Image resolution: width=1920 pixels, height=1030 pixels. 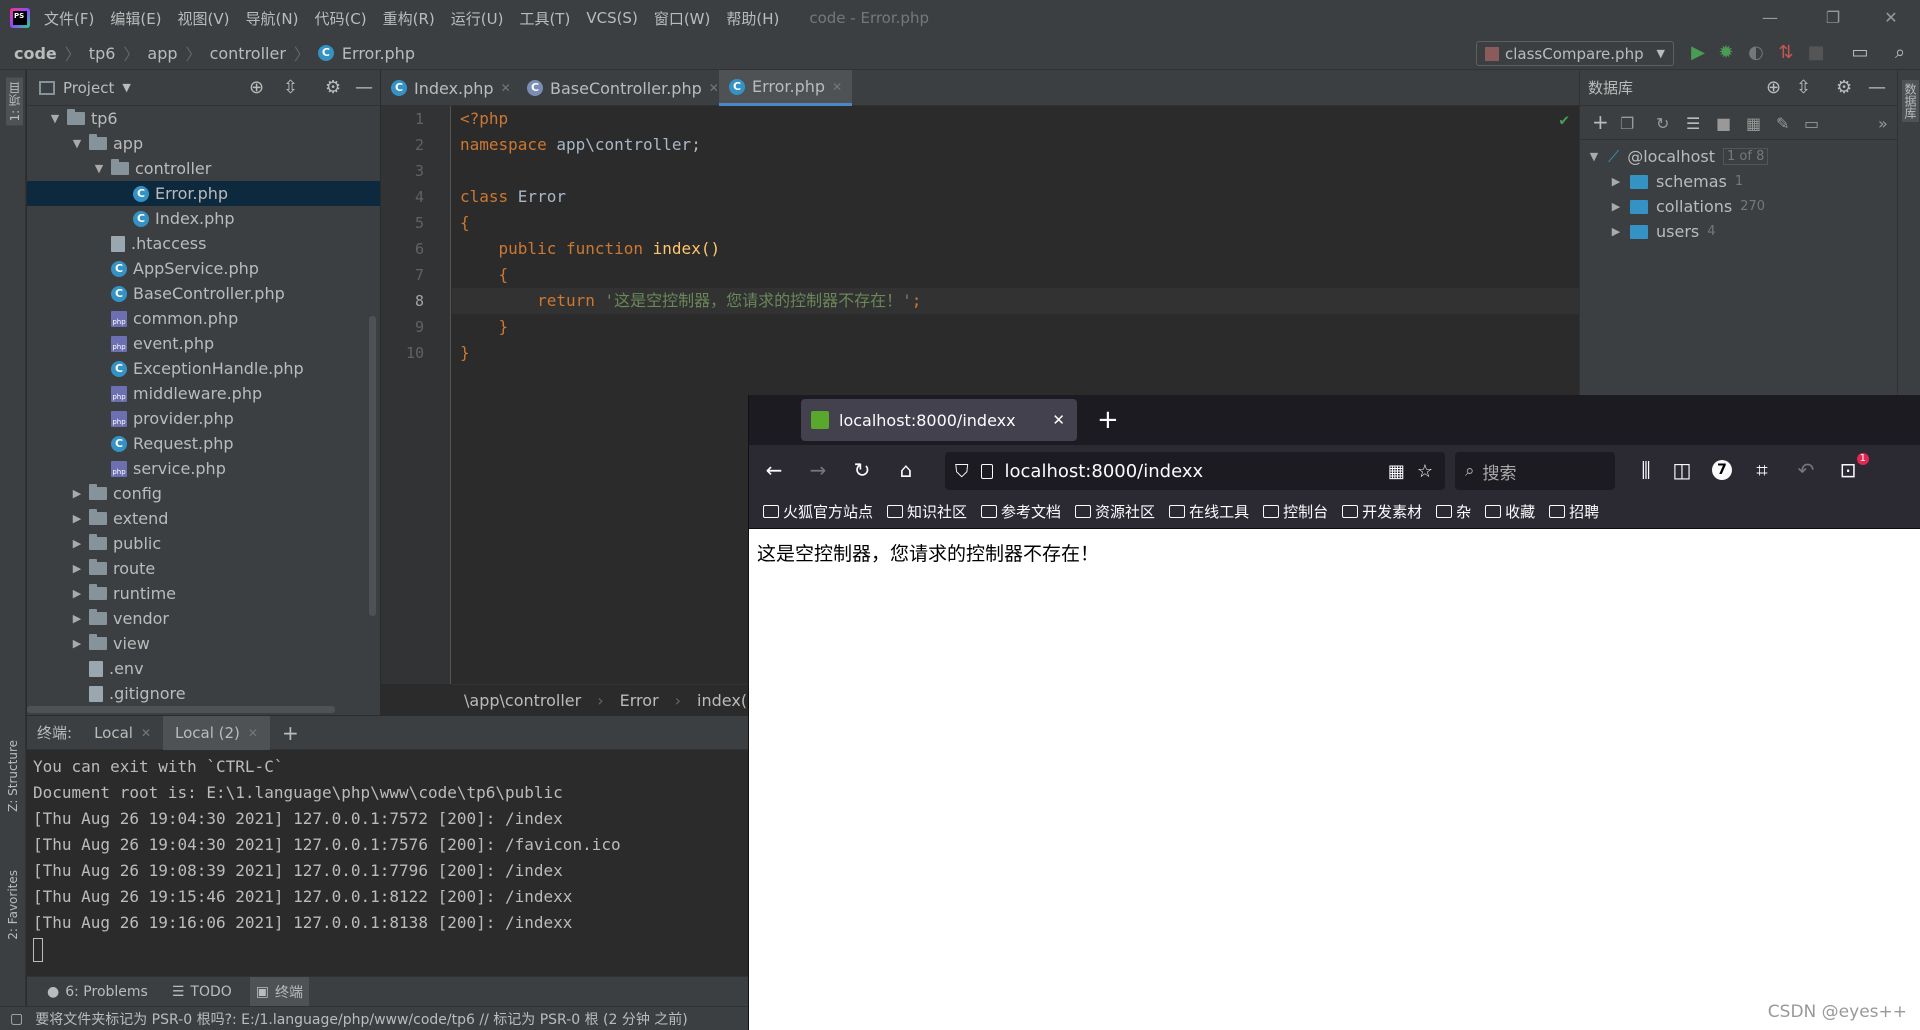 What do you see at coordinates (204, 18) in the screenshot?
I see `menu-view: 视图(V)` at bounding box center [204, 18].